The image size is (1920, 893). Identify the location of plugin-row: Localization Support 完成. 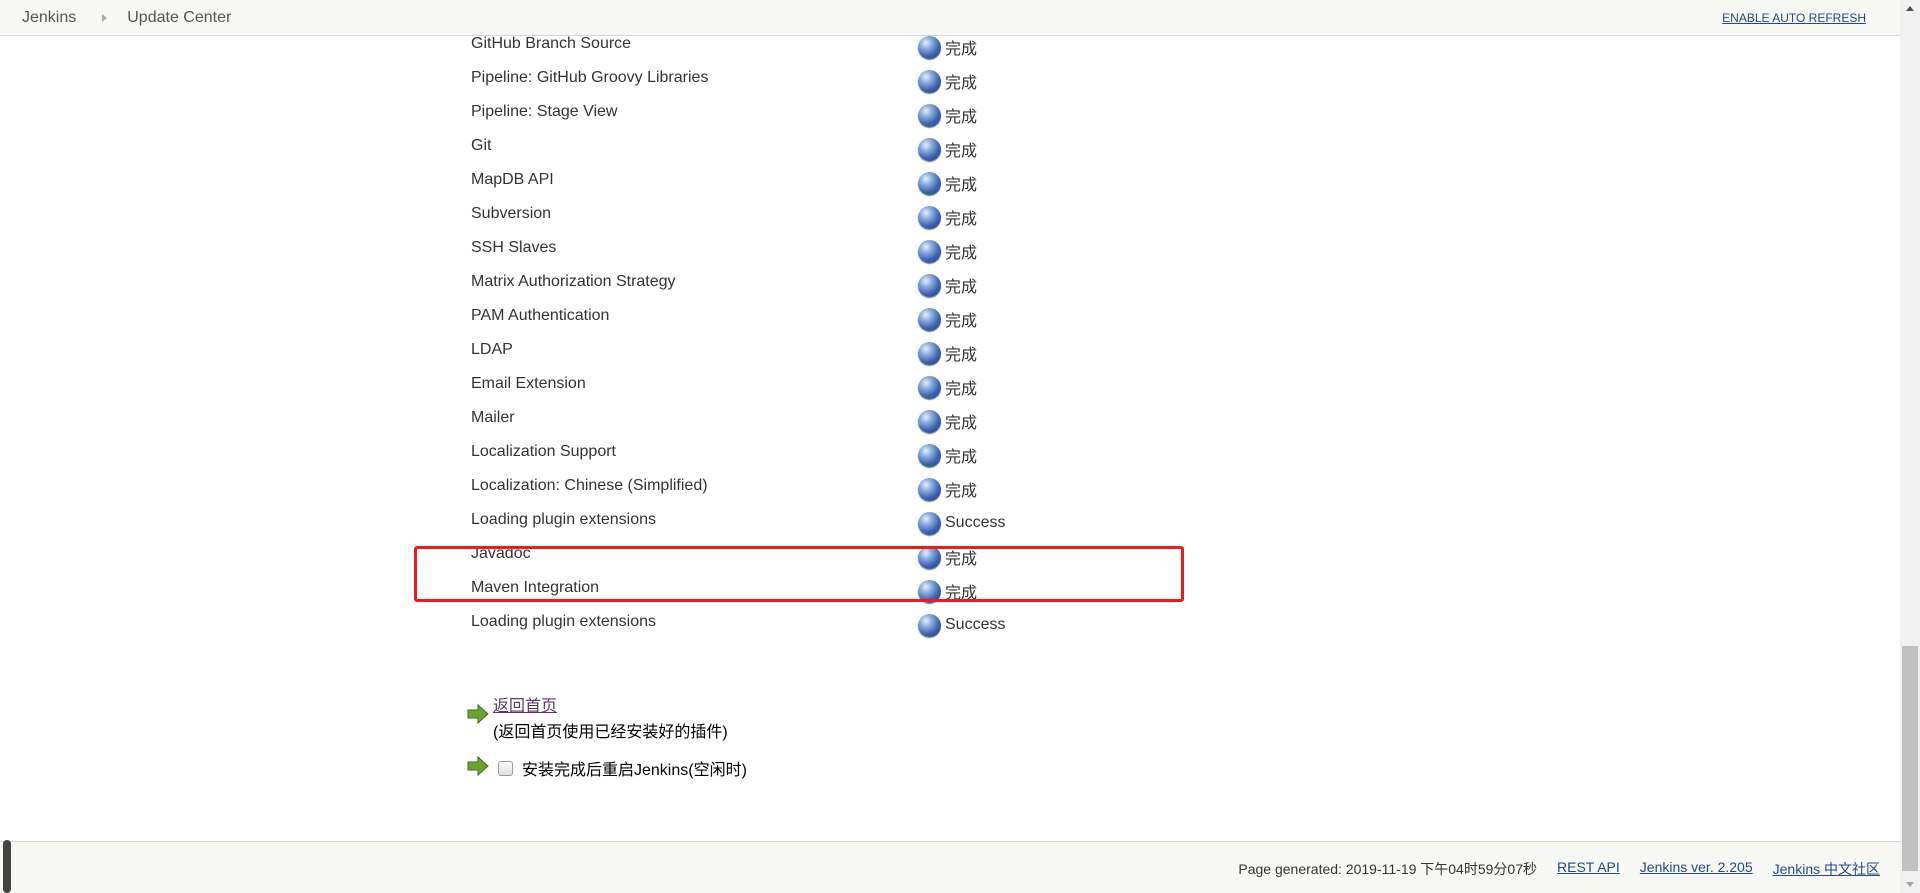
(738, 455).